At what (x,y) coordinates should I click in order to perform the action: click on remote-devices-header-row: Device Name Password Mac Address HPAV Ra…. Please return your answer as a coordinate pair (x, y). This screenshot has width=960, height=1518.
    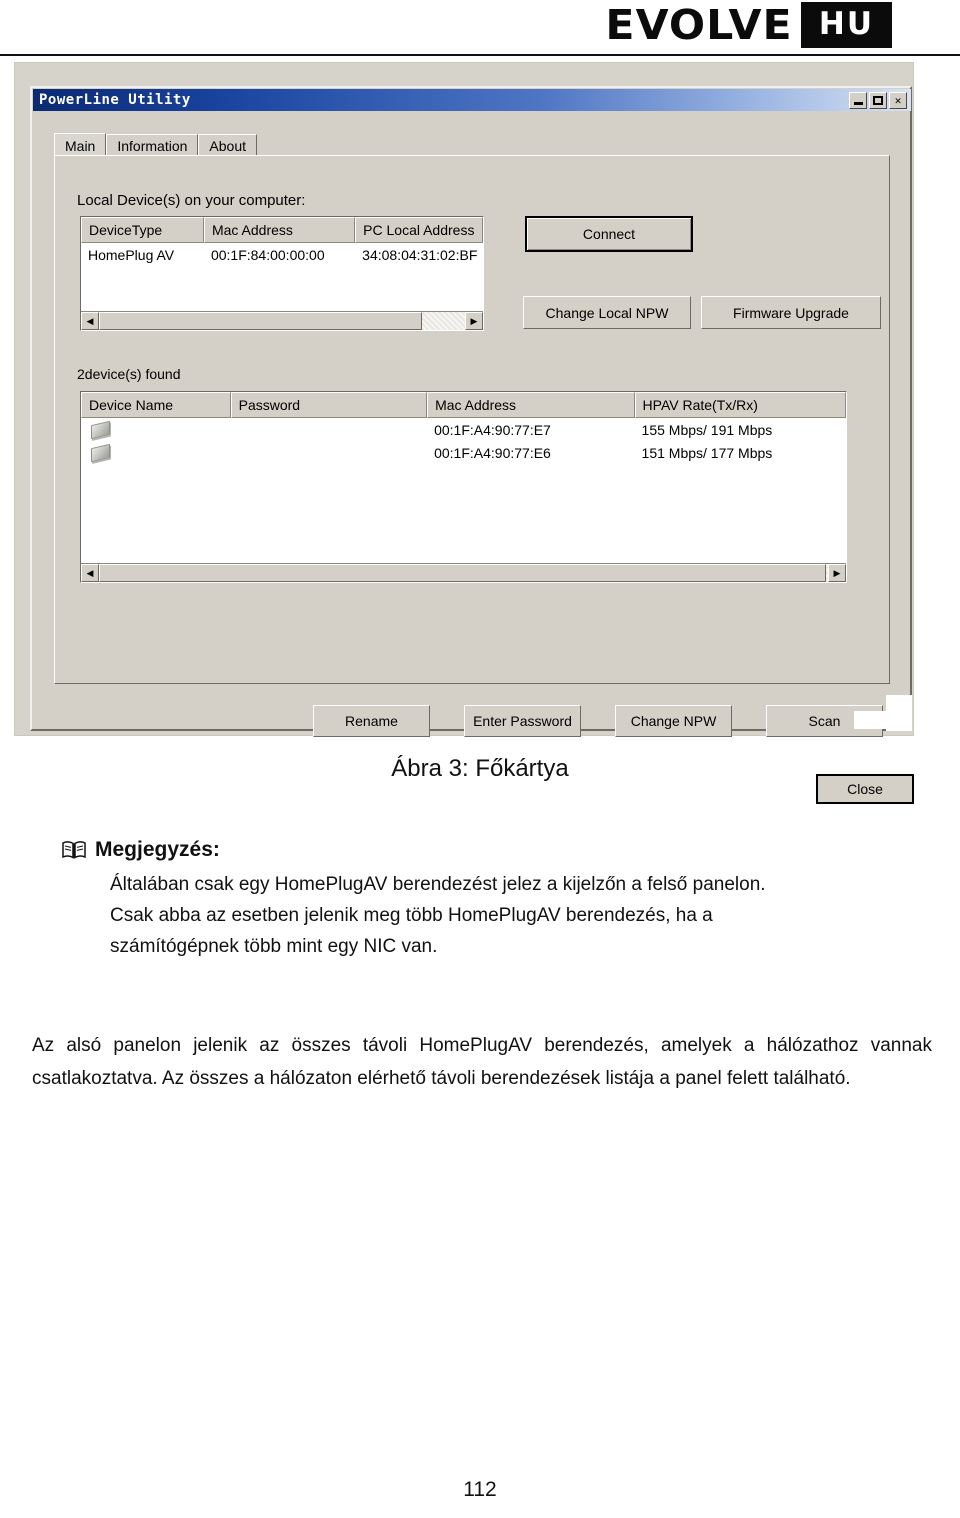
    Looking at the image, I should click on (463, 405).